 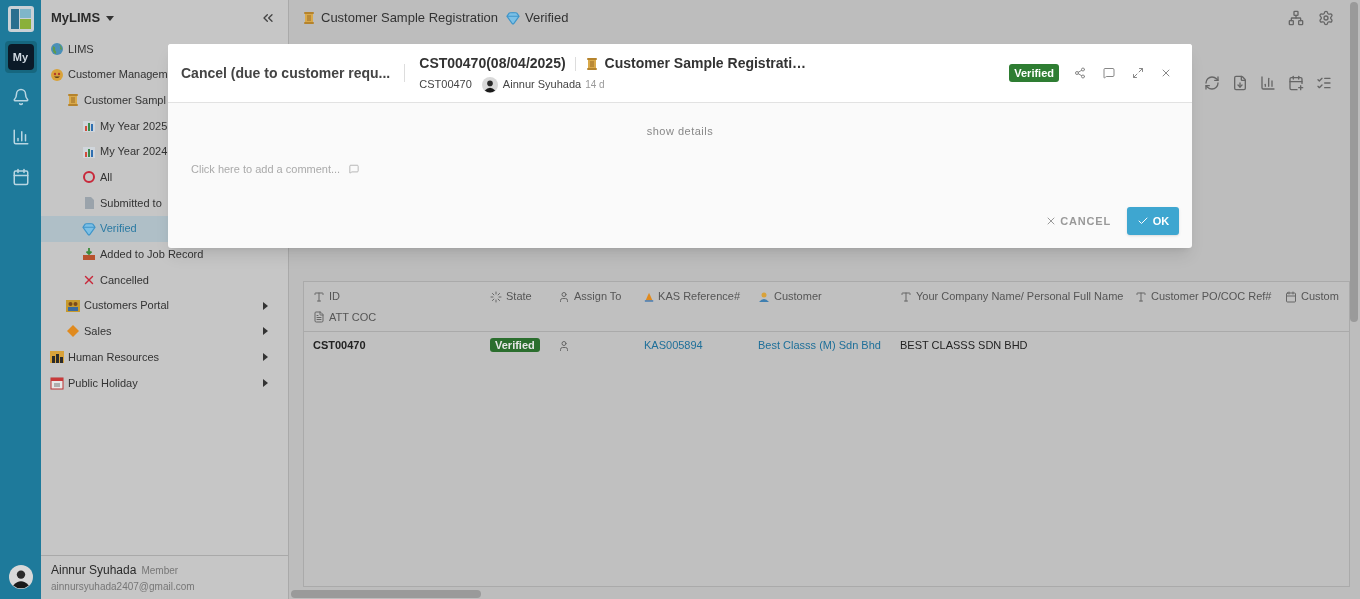 What do you see at coordinates (1142, 221) in the screenshot?
I see `check-icon` at bounding box center [1142, 221].